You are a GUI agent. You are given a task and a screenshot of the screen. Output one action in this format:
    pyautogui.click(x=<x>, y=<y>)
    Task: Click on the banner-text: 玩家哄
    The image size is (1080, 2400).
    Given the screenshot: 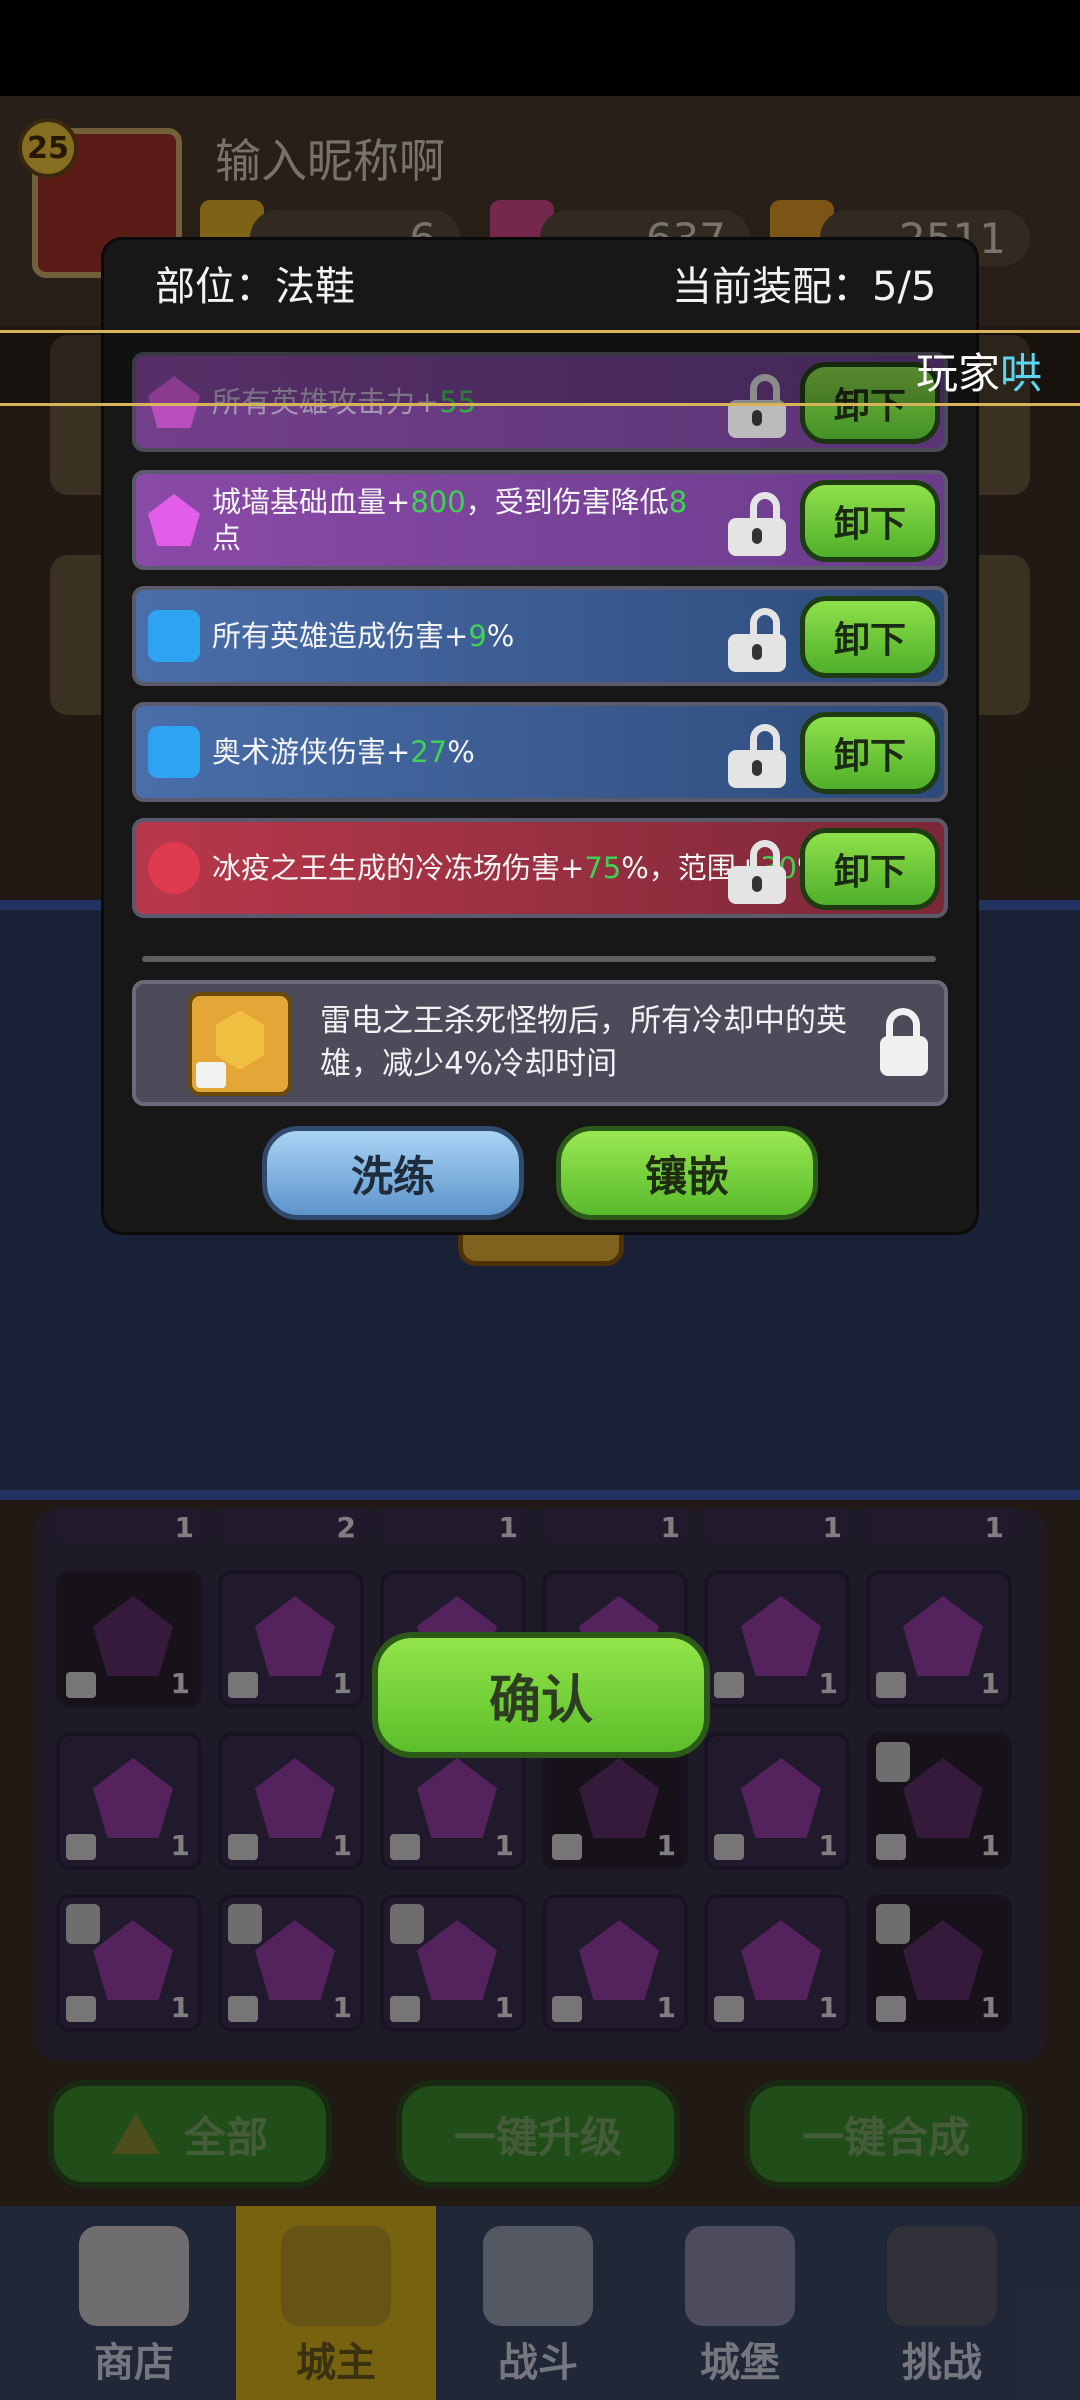 What is the action you would take?
    pyautogui.click(x=979, y=370)
    